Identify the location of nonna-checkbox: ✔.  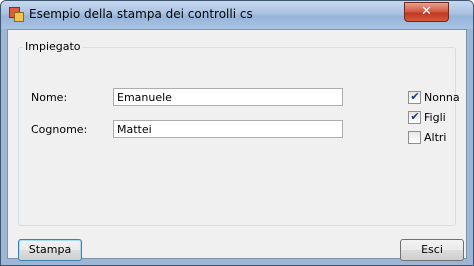
(414, 97).